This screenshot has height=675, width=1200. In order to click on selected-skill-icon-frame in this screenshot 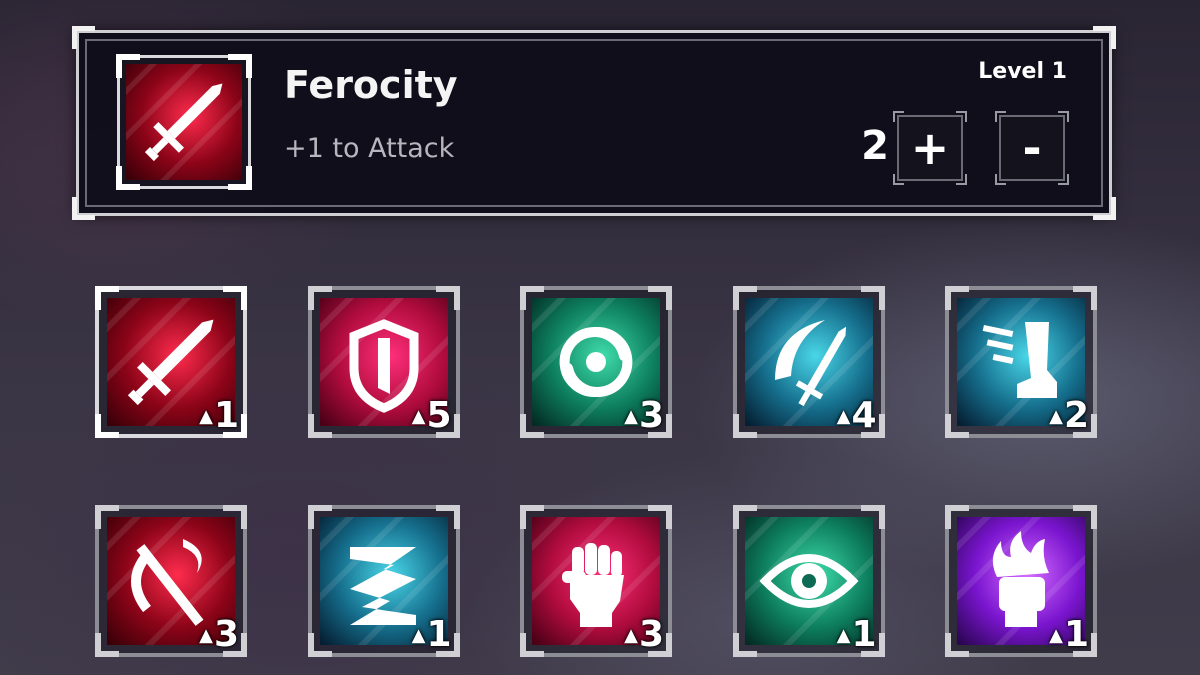, I will do `click(184, 122)`.